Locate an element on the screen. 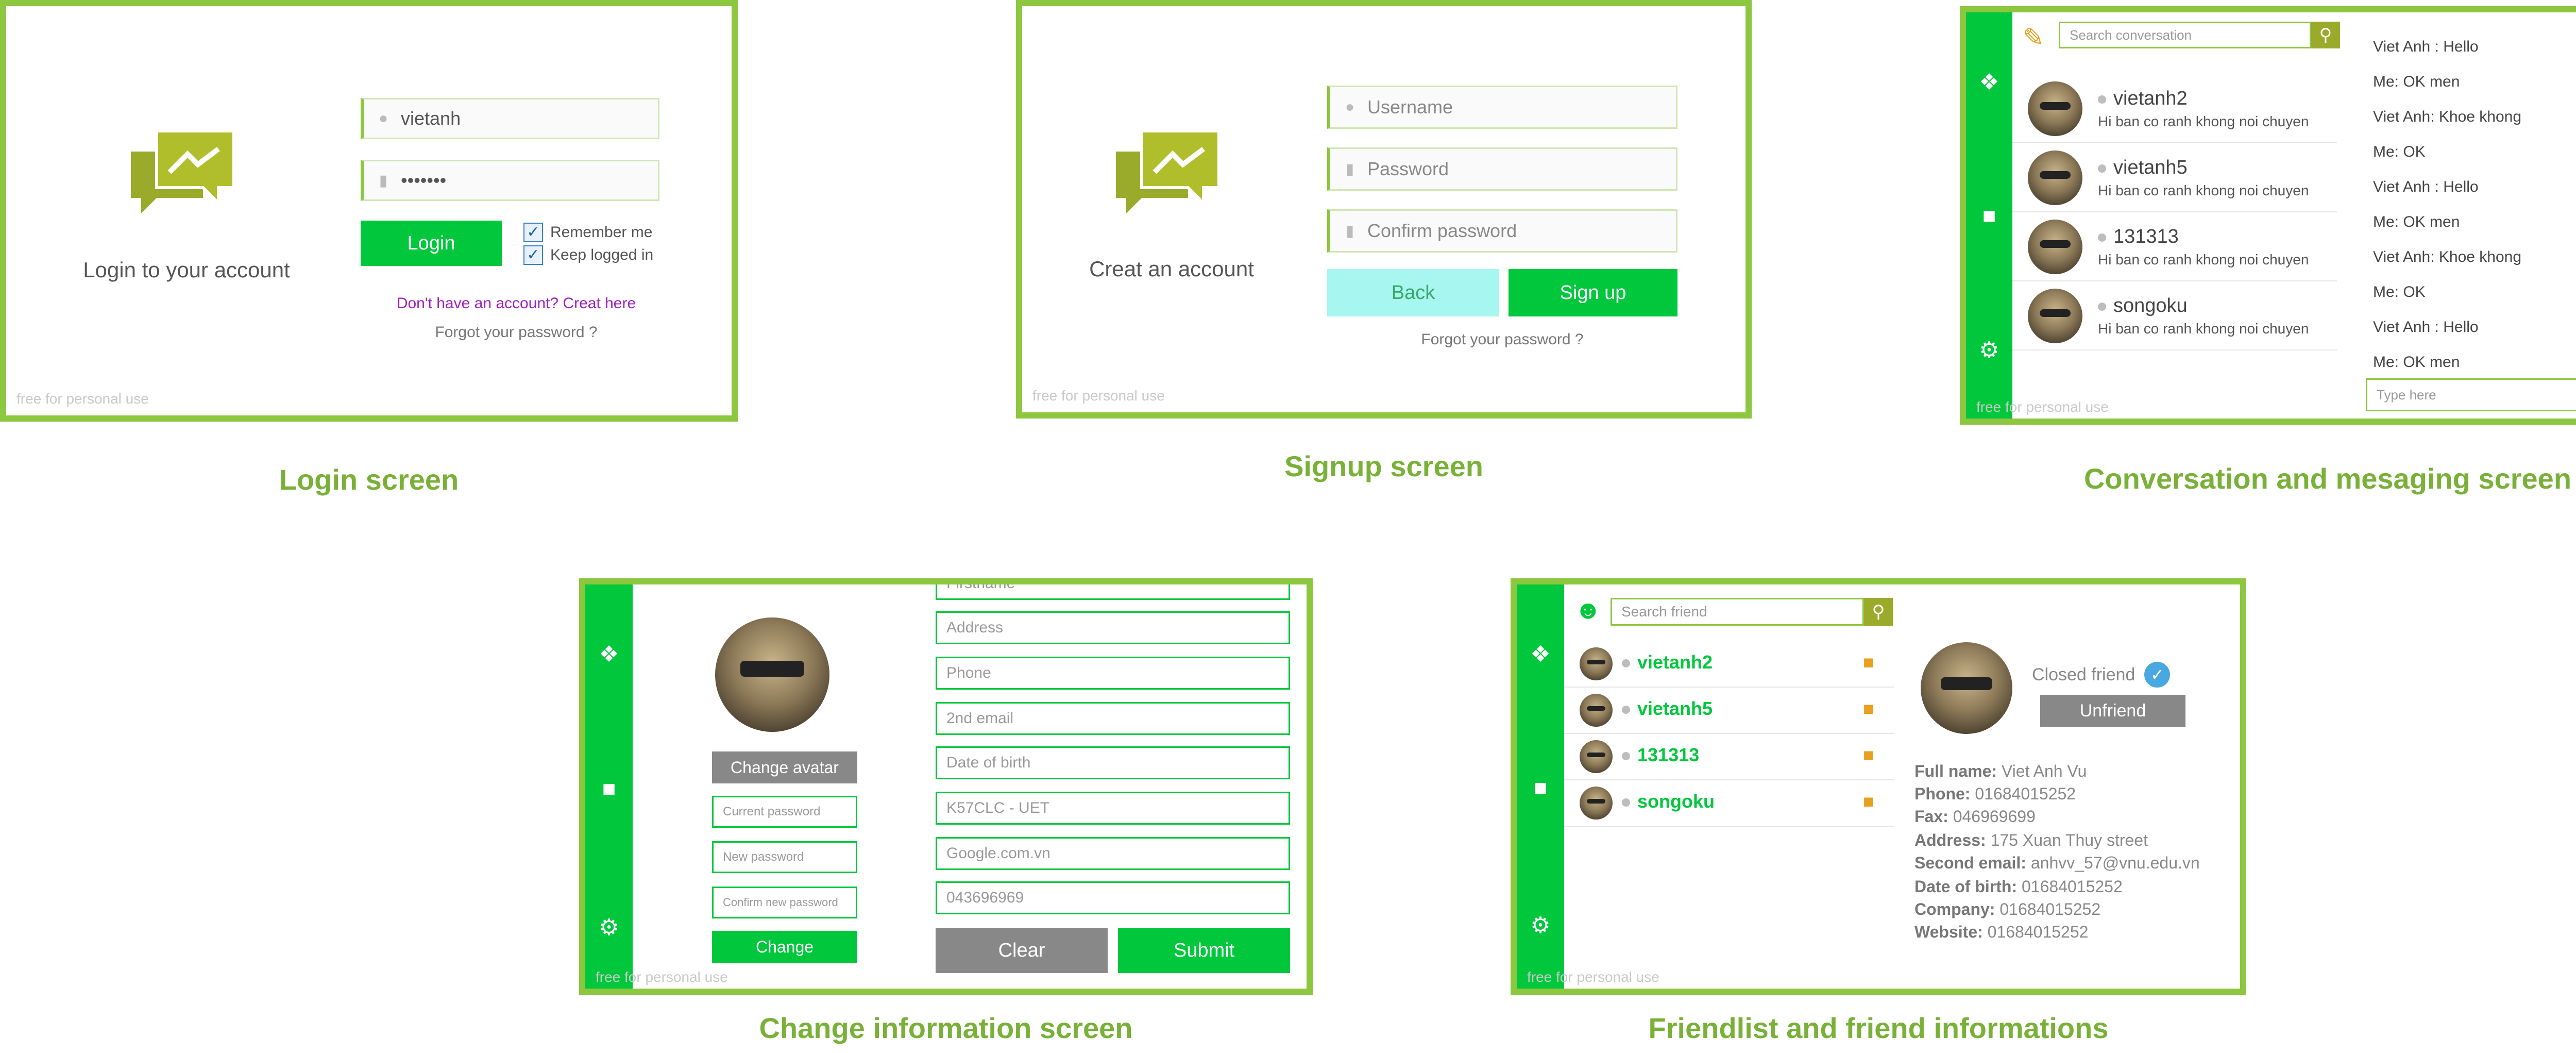 The height and width of the screenshot is (1053, 2576). new-conversation-icon: ✎ is located at coordinates (2033, 38).